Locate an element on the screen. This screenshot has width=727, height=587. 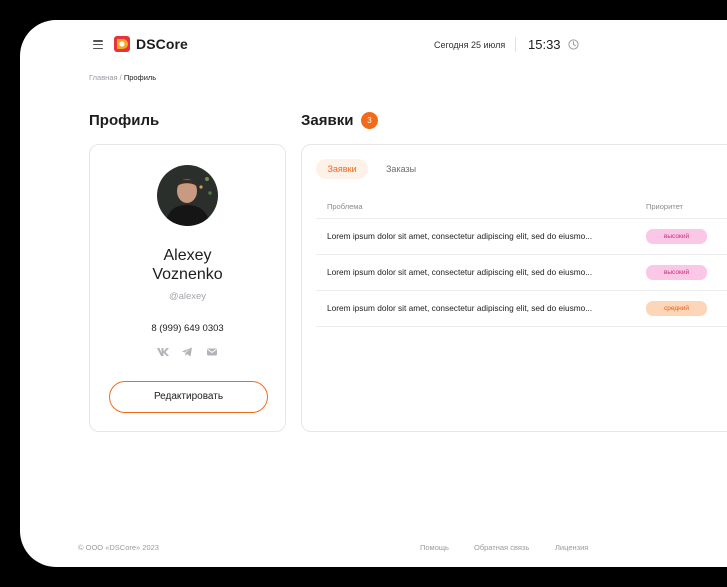
breadcrumb-home: Главная is located at coordinates (103, 77).